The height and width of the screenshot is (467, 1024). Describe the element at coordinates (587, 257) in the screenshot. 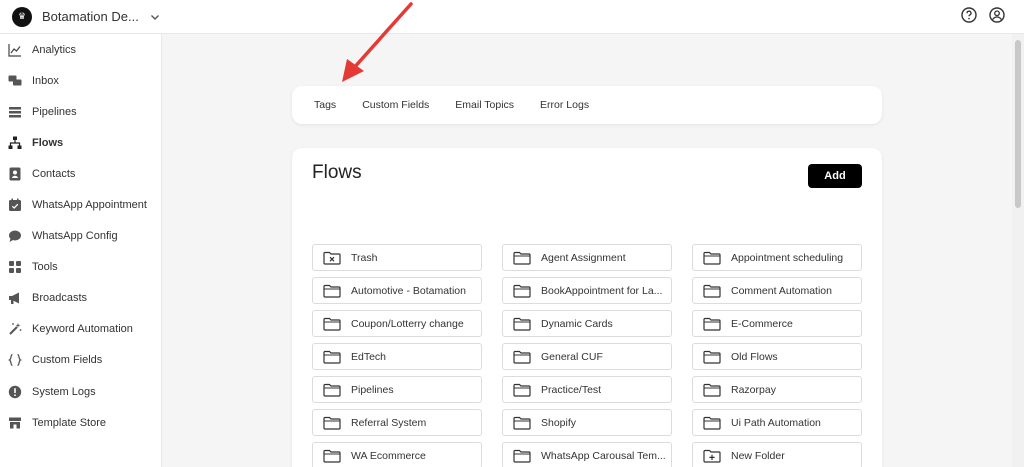

I see `folder-item: Agent Assignment` at that location.